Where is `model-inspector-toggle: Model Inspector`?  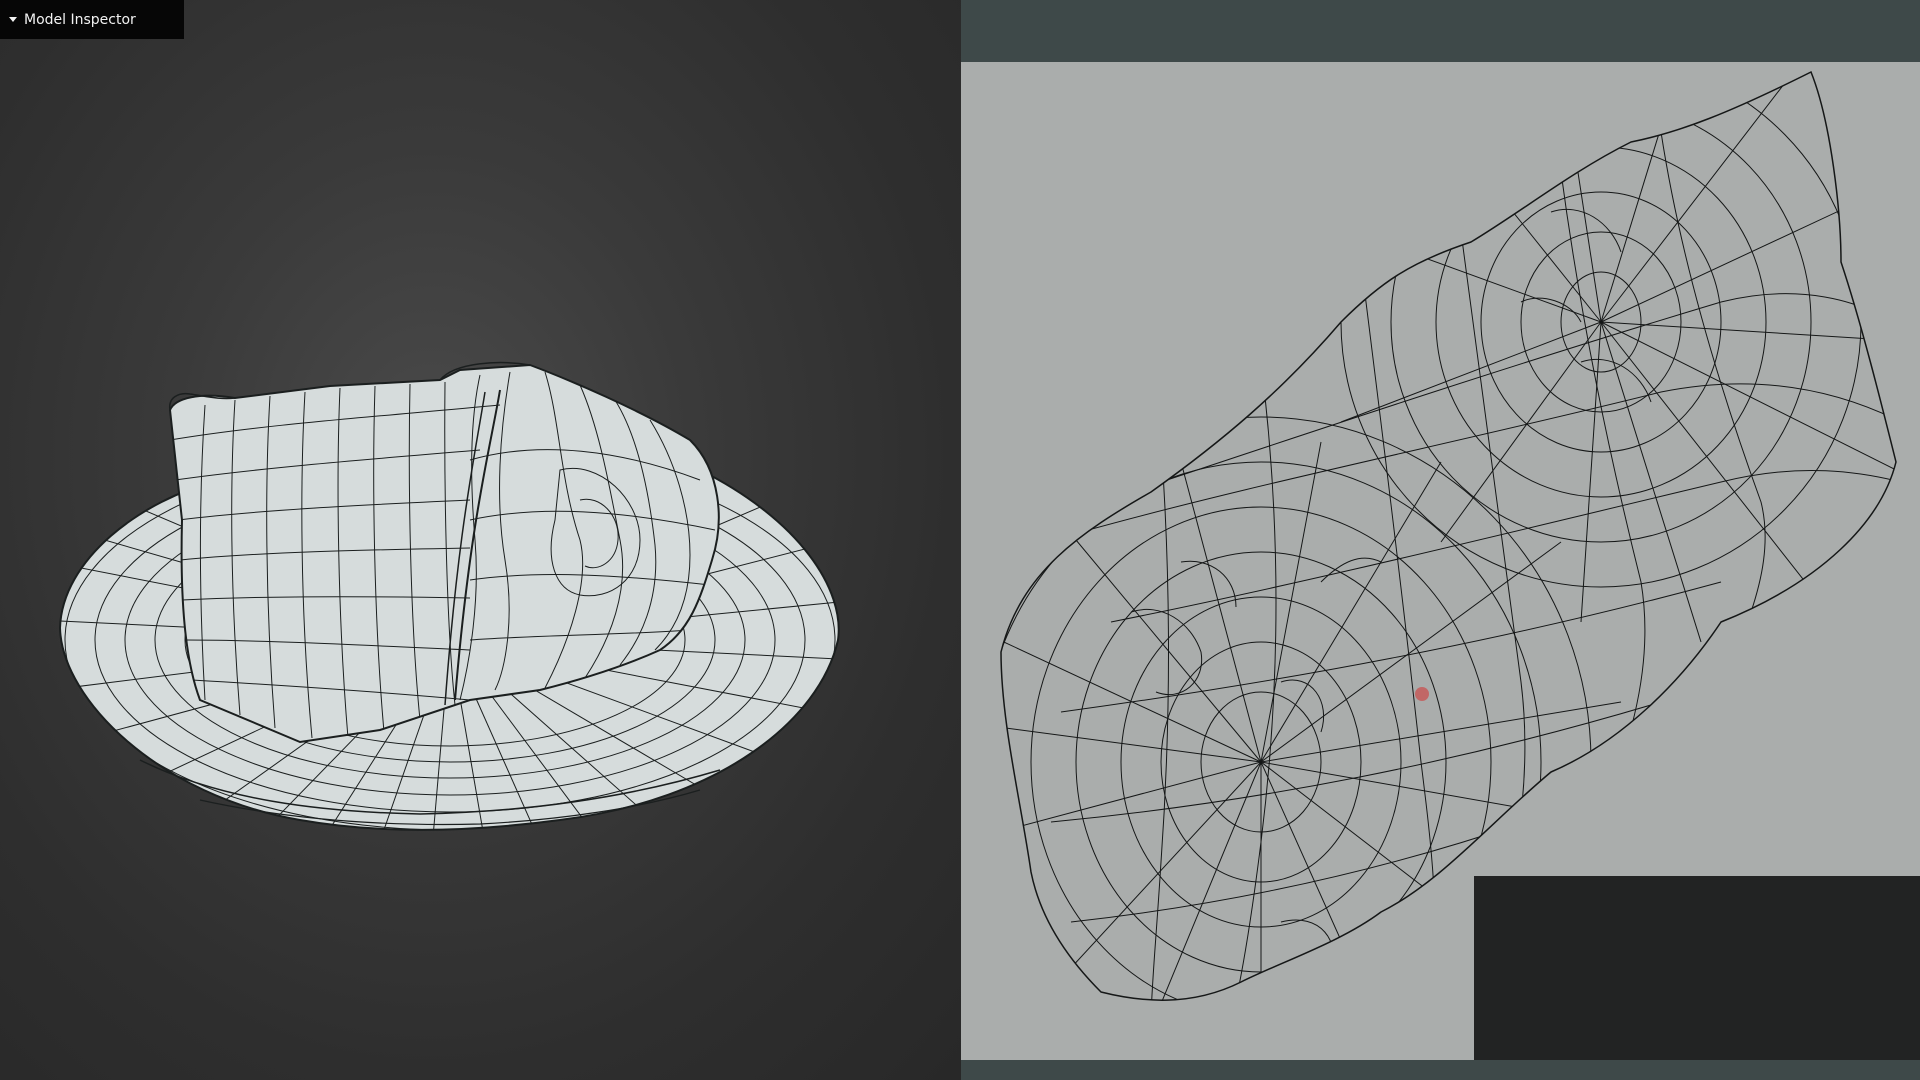
model-inspector-toggle: Model Inspector is located at coordinates (92, 19).